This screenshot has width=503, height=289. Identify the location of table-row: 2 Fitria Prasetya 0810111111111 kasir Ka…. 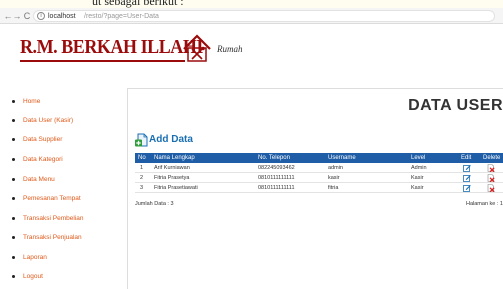
(319, 178).